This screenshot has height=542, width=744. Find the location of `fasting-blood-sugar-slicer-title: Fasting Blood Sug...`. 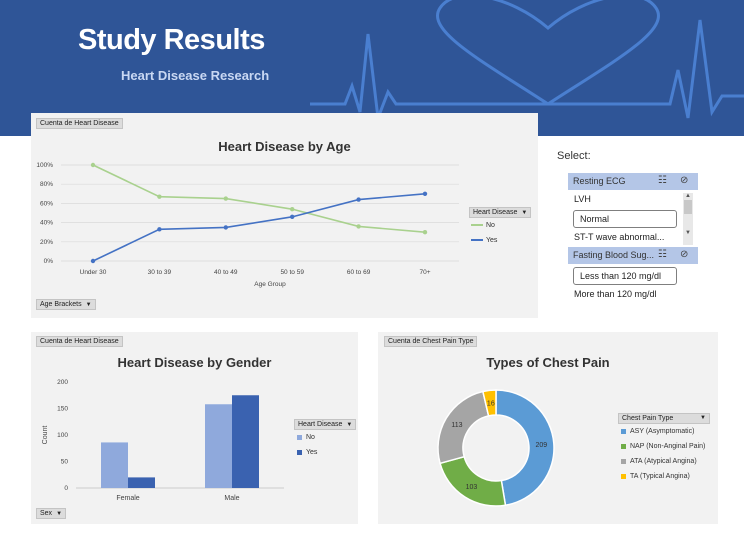

fasting-blood-sugar-slicer-title: Fasting Blood Sug... is located at coordinates (614, 255).